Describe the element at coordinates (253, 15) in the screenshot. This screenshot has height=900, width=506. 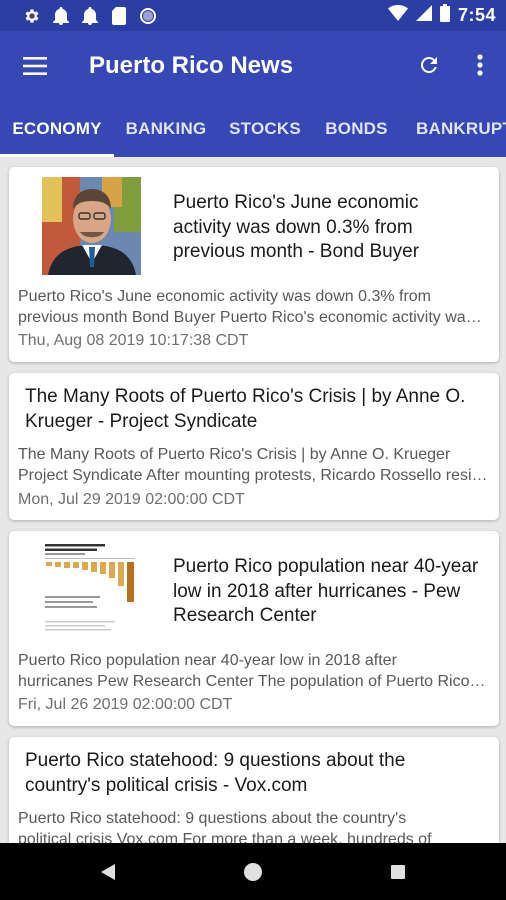
I see `status-bar: 7:54` at that location.